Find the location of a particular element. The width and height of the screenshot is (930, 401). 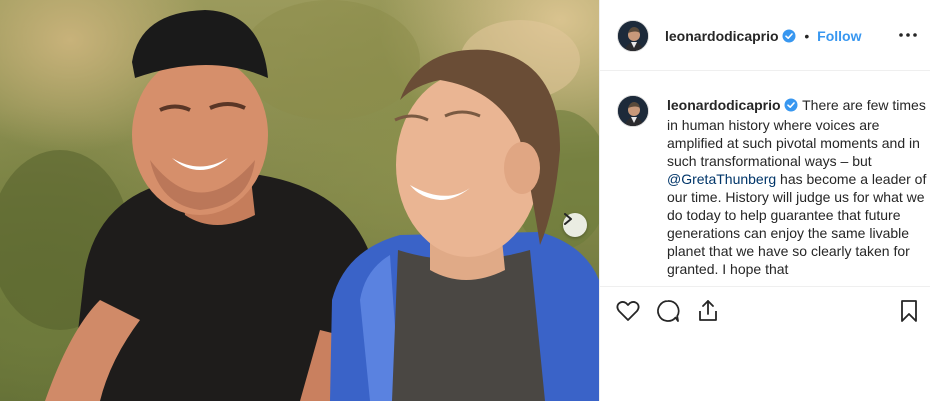

save-button is located at coordinates (909, 311).